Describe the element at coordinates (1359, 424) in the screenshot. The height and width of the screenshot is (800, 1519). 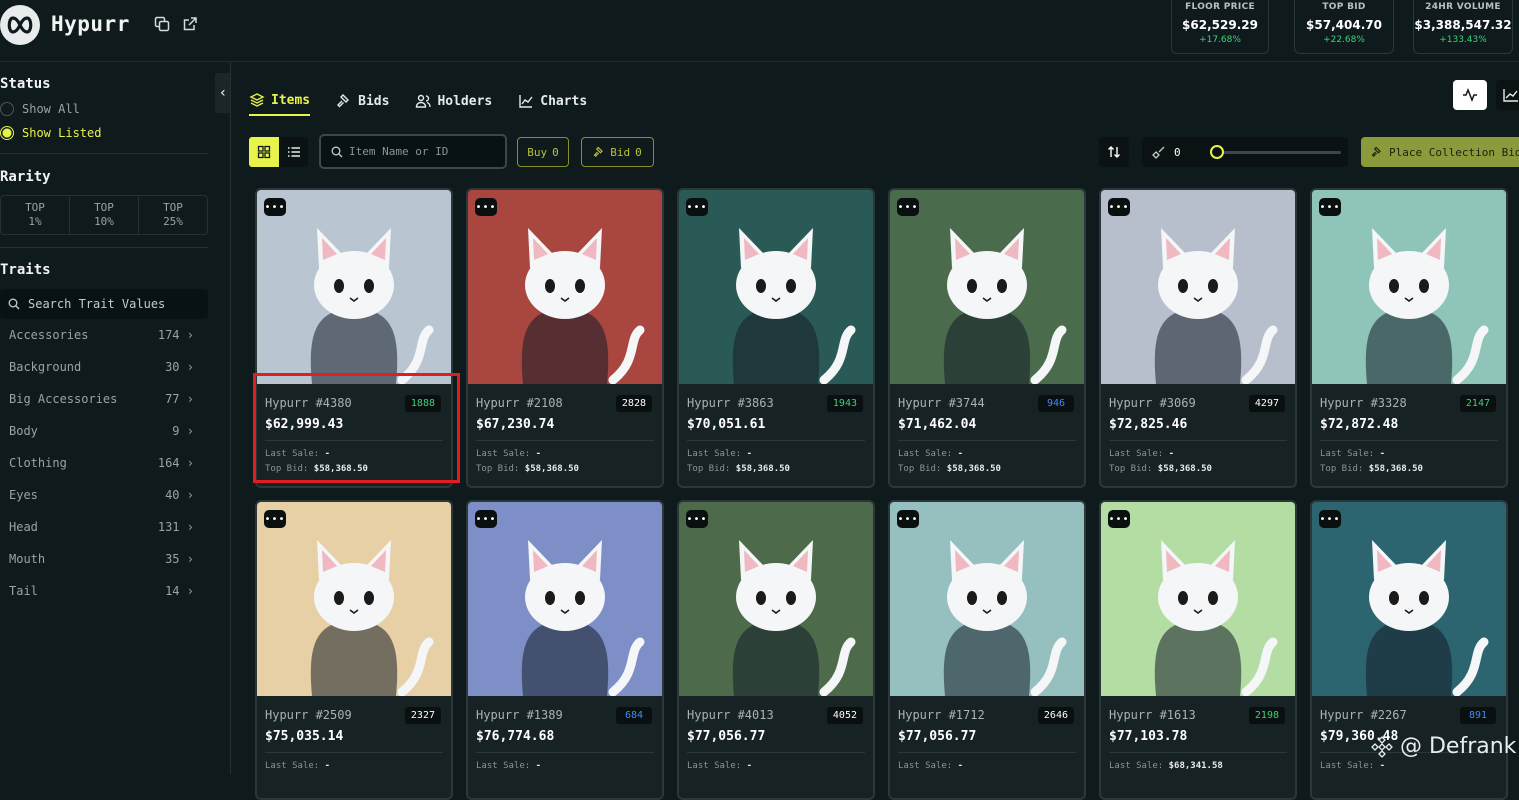
I see `item-price: $72,872.48` at that location.